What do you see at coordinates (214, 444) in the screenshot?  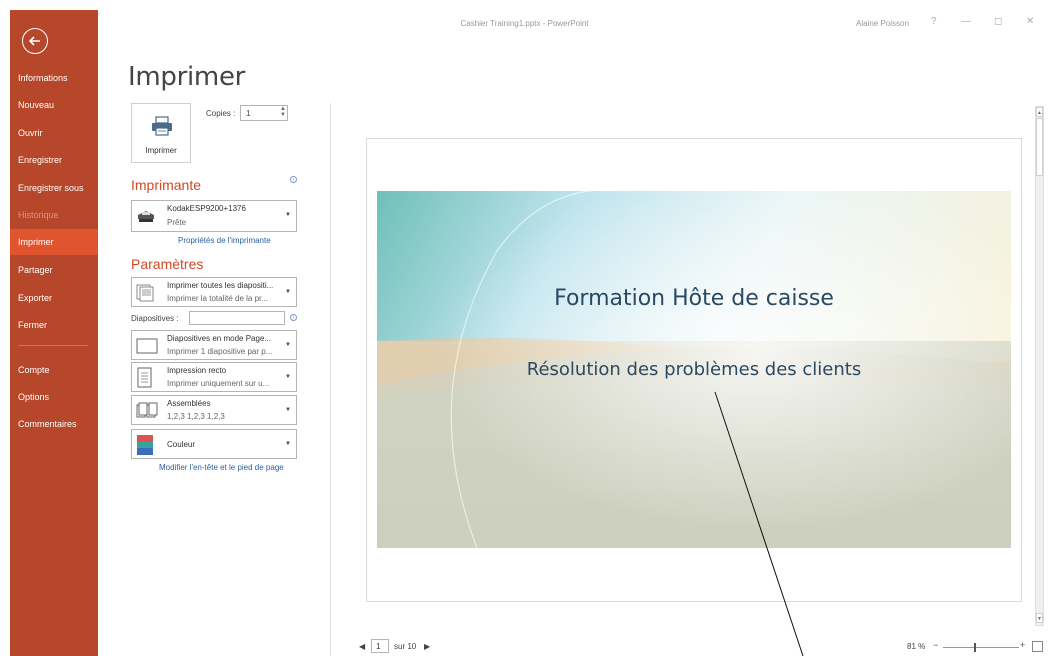 I see `color-dropdown: Couleur ▼` at bounding box center [214, 444].